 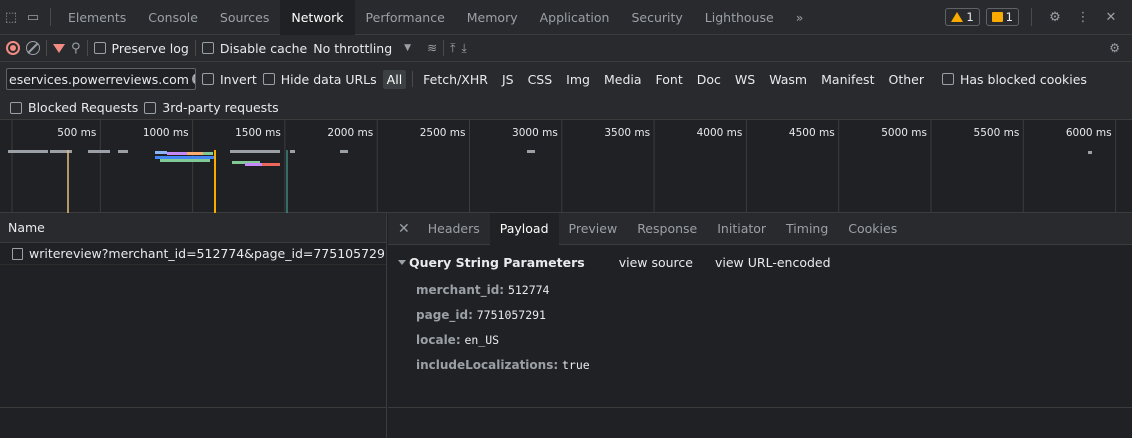 I want to click on kebab-menu-icon: ⋮, so click(x=1083, y=17).